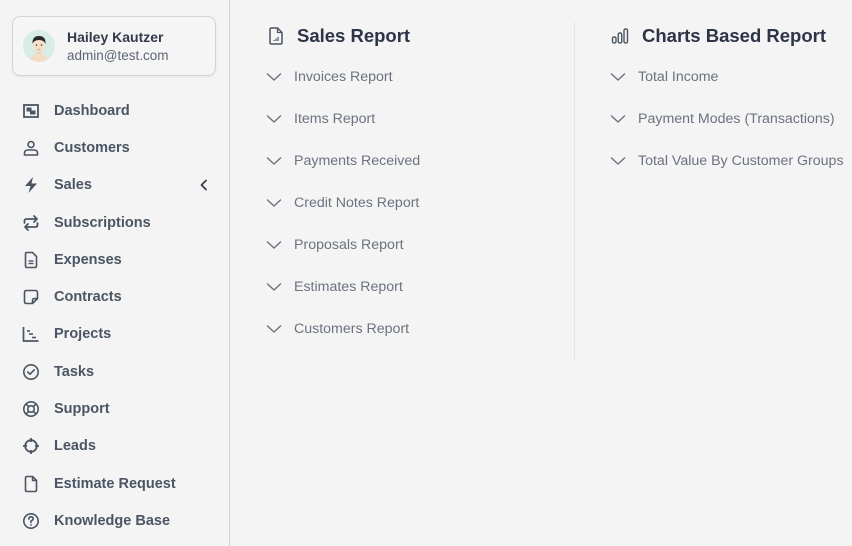  I want to click on report-item-label: Total Income, so click(678, 77).